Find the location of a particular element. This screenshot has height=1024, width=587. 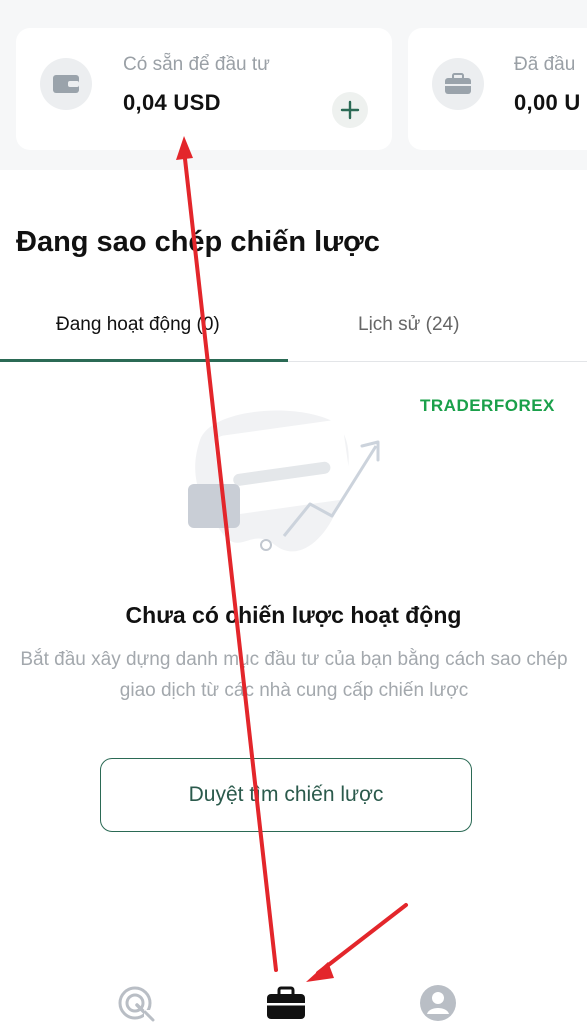

active-tab-indicator is located at coordinates (144, 360).